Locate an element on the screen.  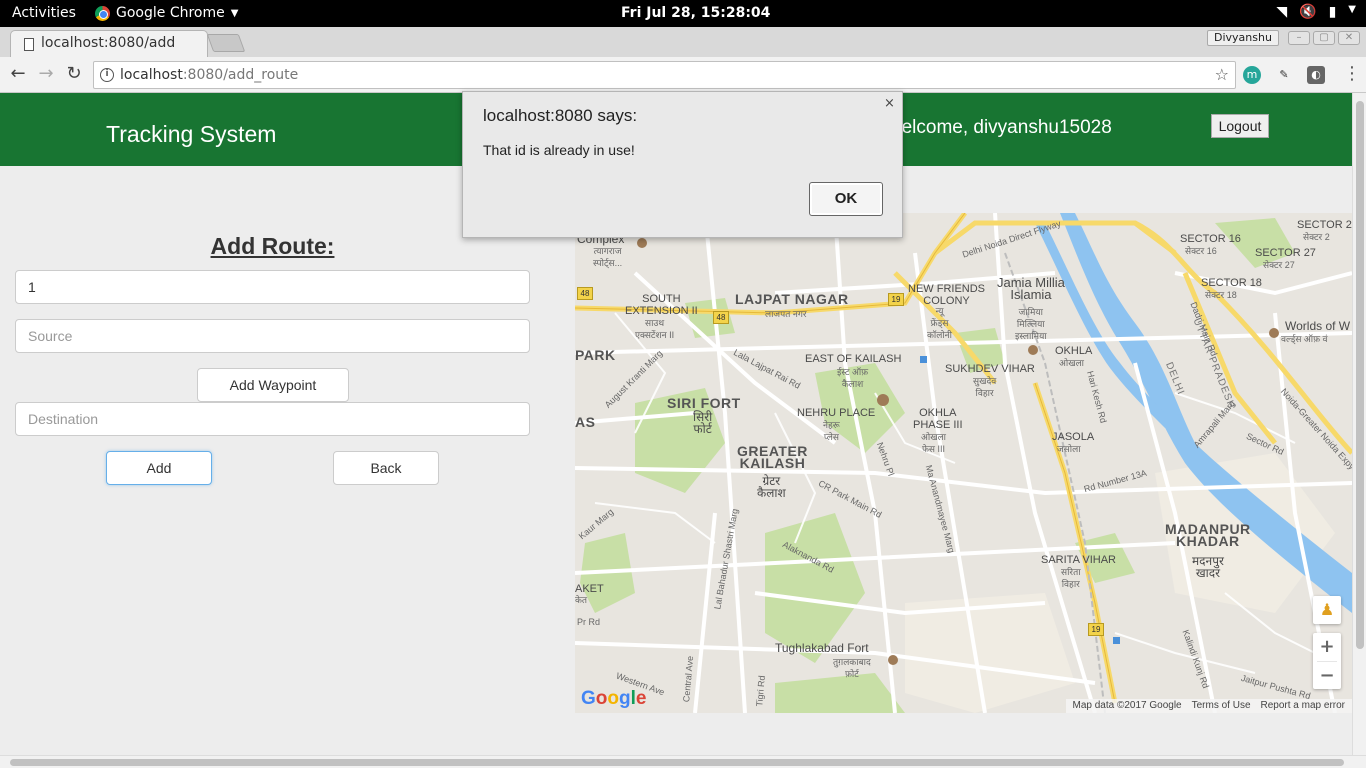
zoom-in-button: + is located at coordinates (1327, 647).